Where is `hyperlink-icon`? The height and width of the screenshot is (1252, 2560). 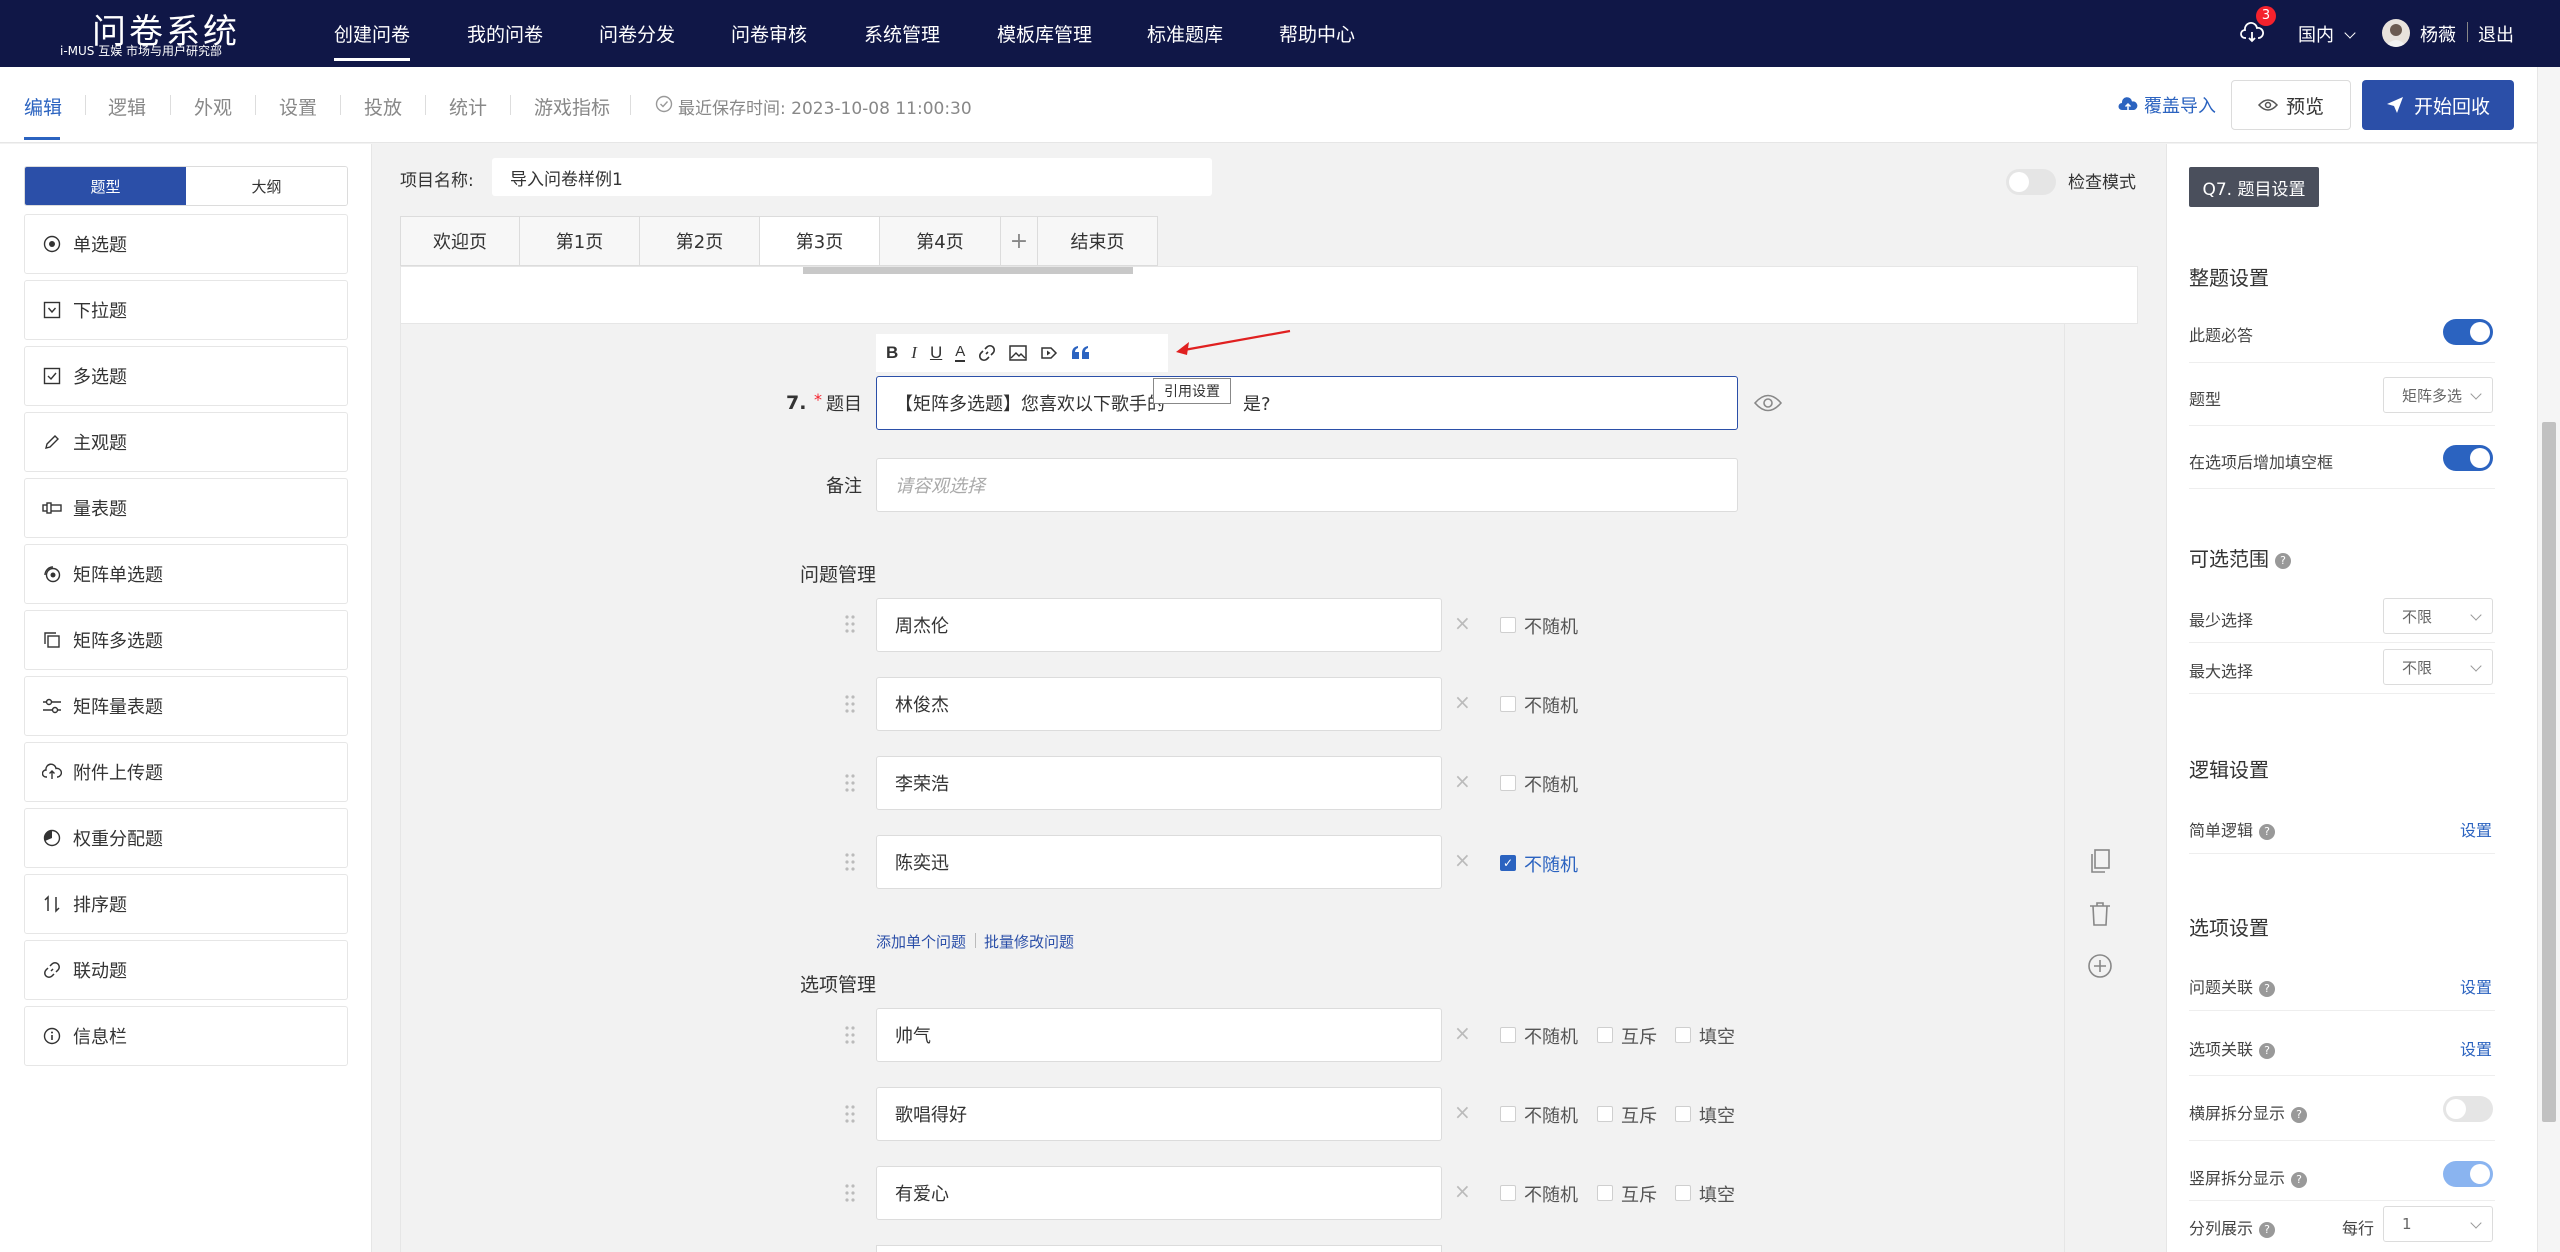
hyperlink-icon is located at coordinates (987, 353).